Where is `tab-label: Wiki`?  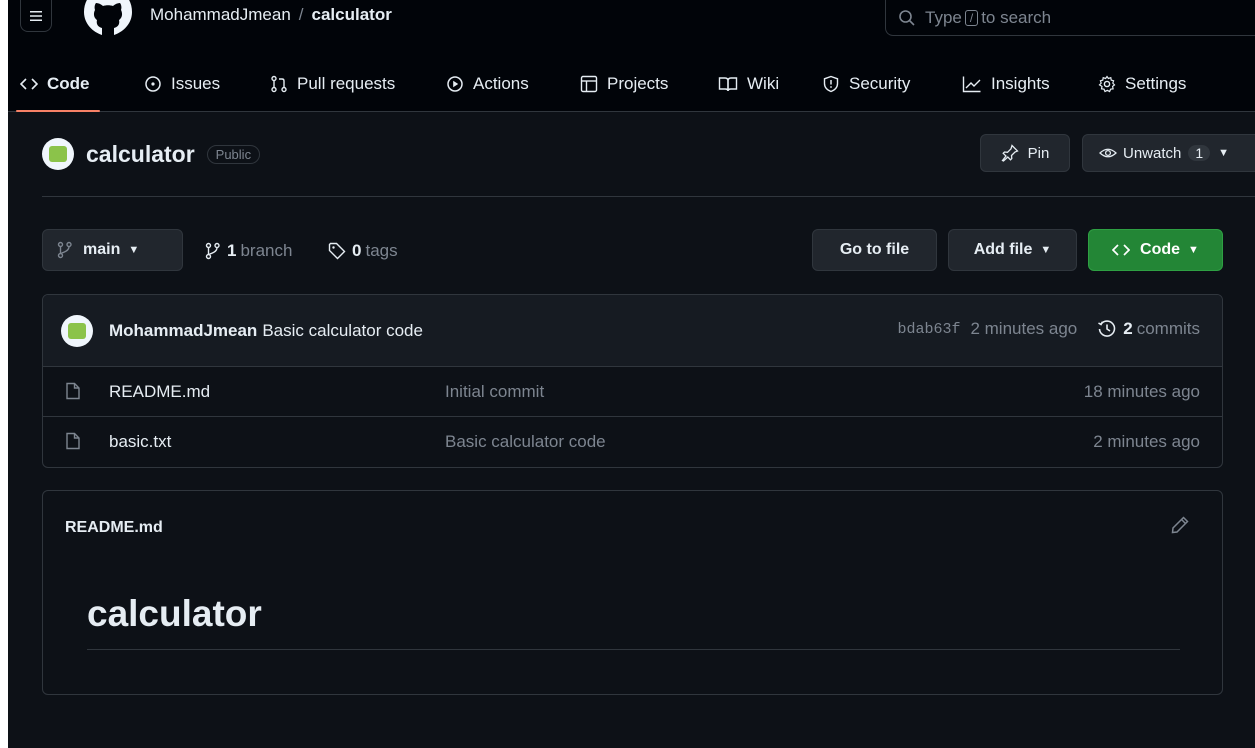
tab-label: Wiki is located at coordinates (763, 83).